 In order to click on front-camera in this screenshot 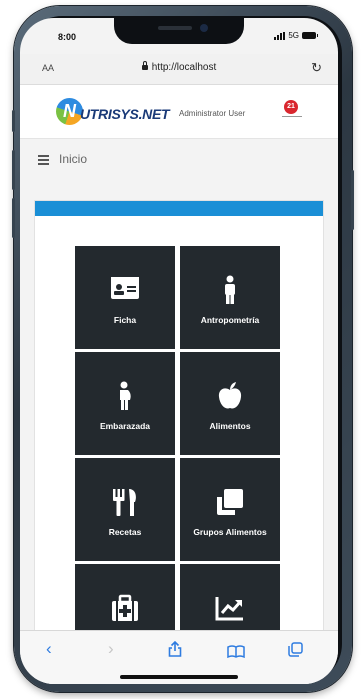, I will do `click(204, 28)`.